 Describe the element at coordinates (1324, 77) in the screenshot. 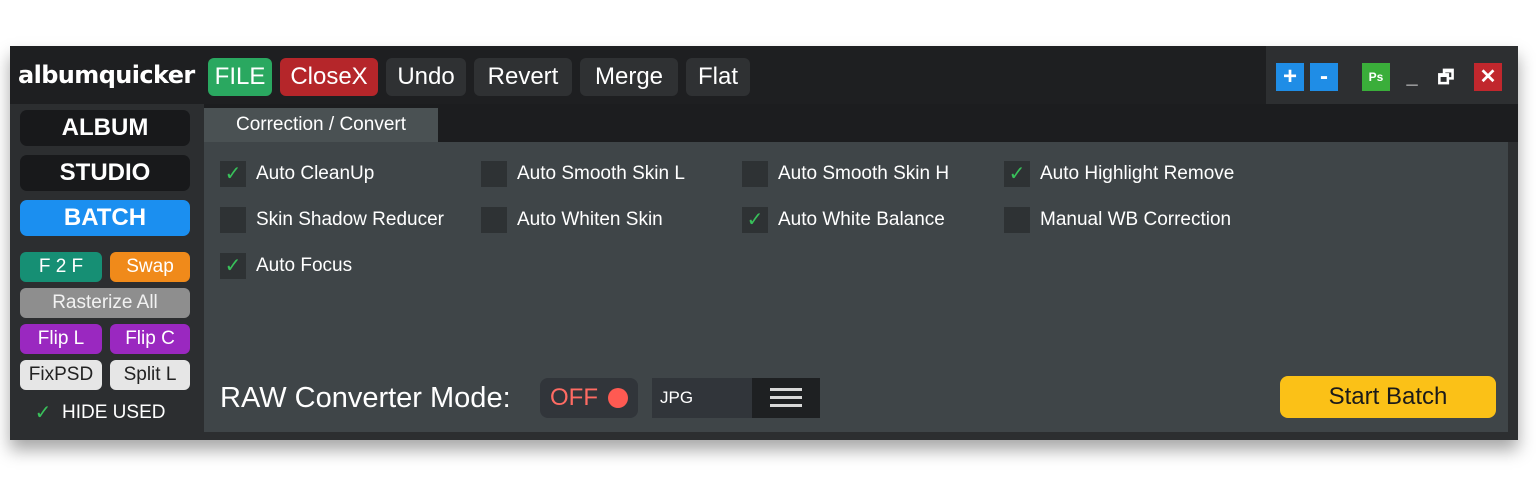

I see `zoom-out-button: -` at that location.